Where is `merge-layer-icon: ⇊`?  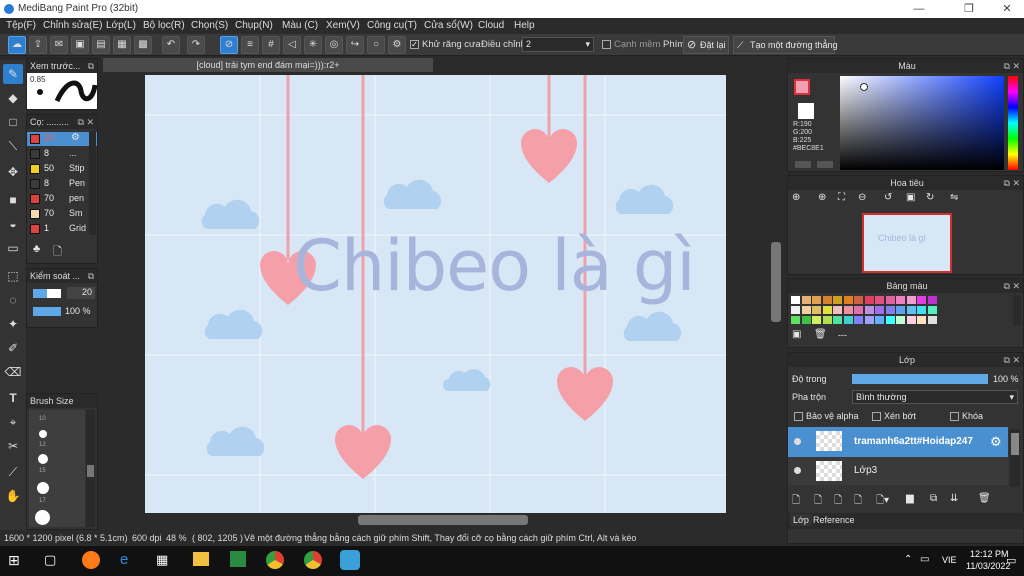 merge-layer-icon: ⇊ is located at coordinates (954, 498).